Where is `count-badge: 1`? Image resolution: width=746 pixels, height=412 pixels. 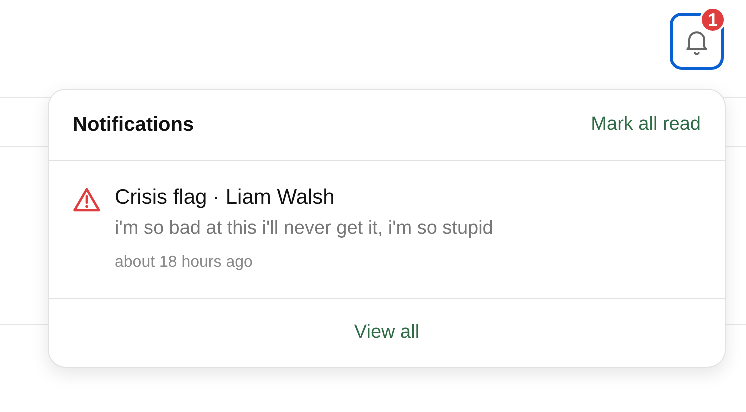 count-badge: 1 is located at coordinates (713, 20).